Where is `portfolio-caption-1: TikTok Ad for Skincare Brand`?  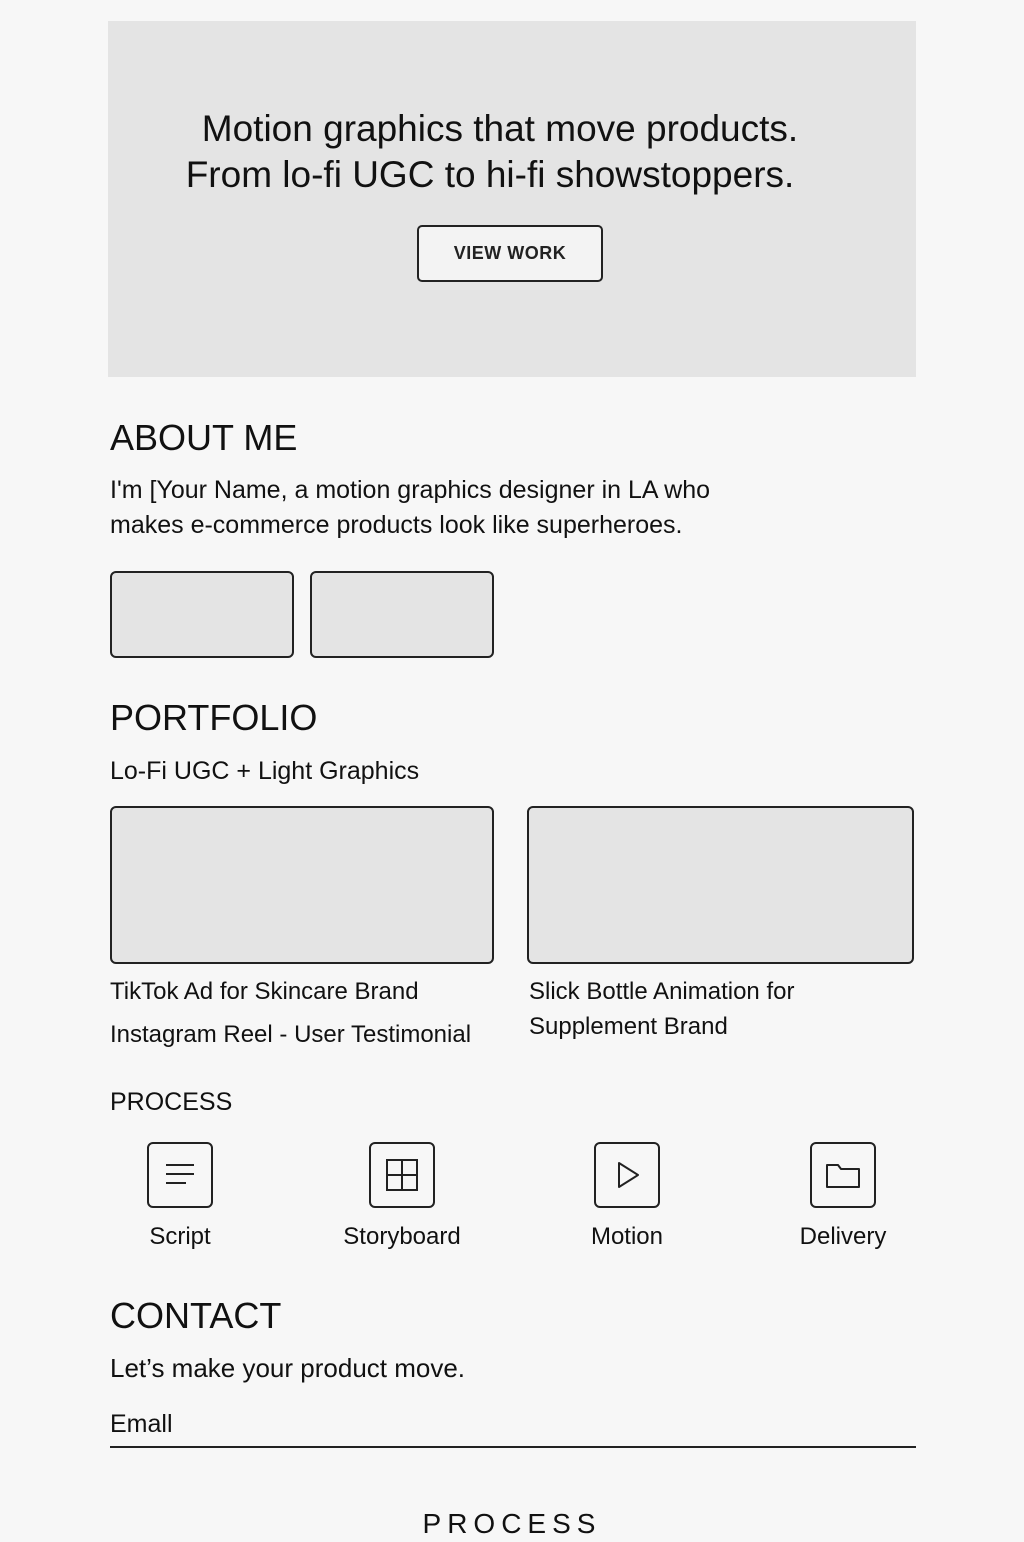 portfolio-caption-1: TikTok Ad for Skincare Brand is located at coordinates (264, 992).